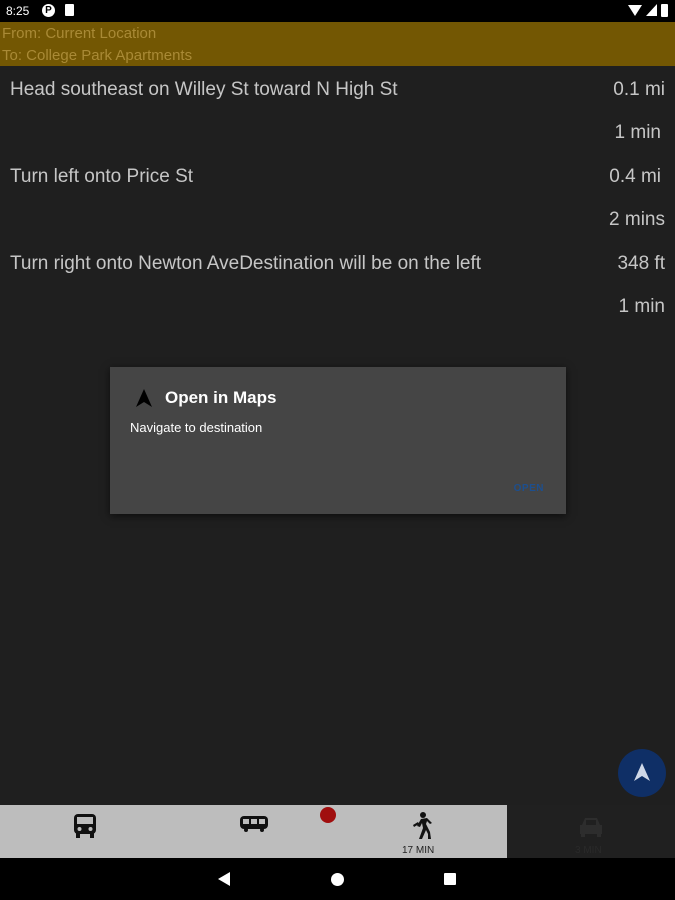  What do you see at coordinates (48, 10) in the screenshot?
I see `notification-p-icon: P` at bounding box center [48, 10].